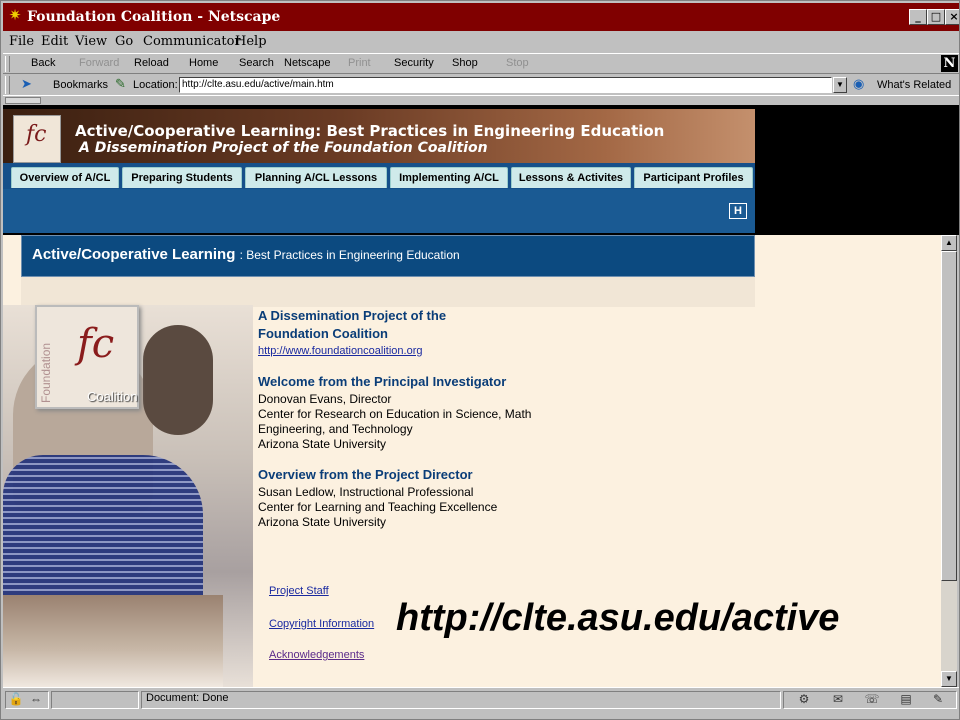 This screenshot has width=960, height=720. What do you see at coordinates (15, 15) in the screenshot?
I see `netscape-icon: ✷` at bounding box center [15, 15].